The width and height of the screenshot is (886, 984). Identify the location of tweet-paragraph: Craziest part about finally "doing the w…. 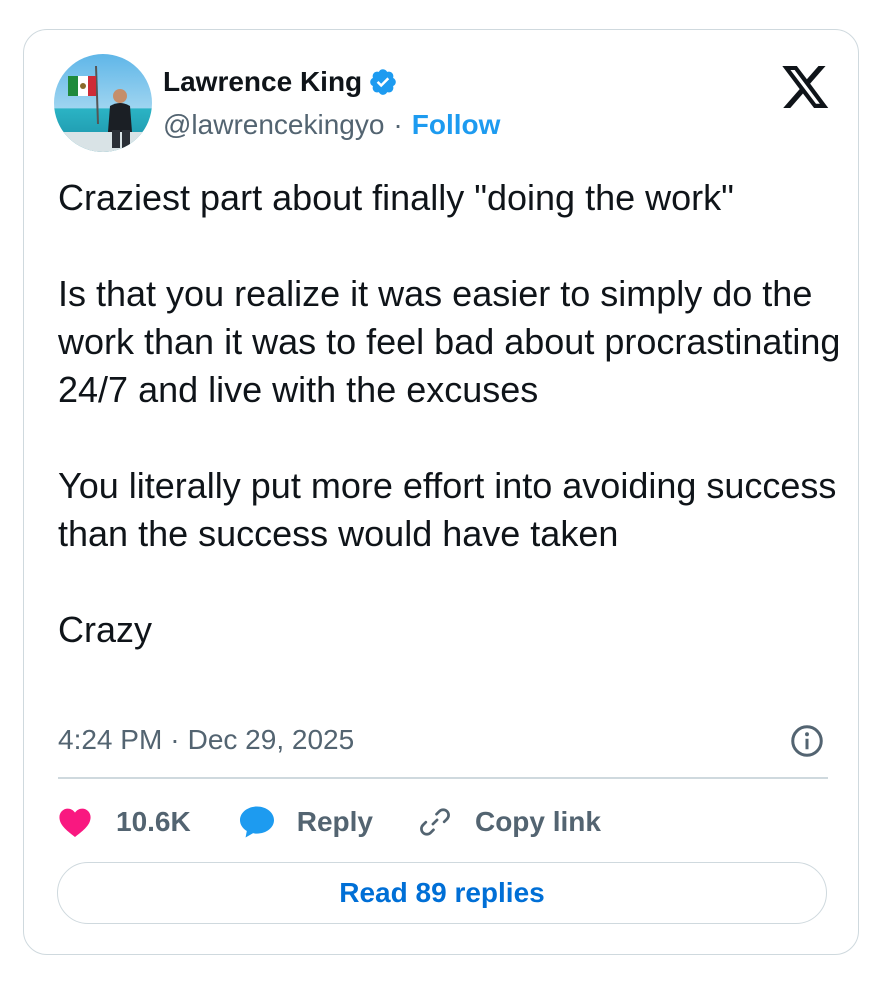
(396, 197).